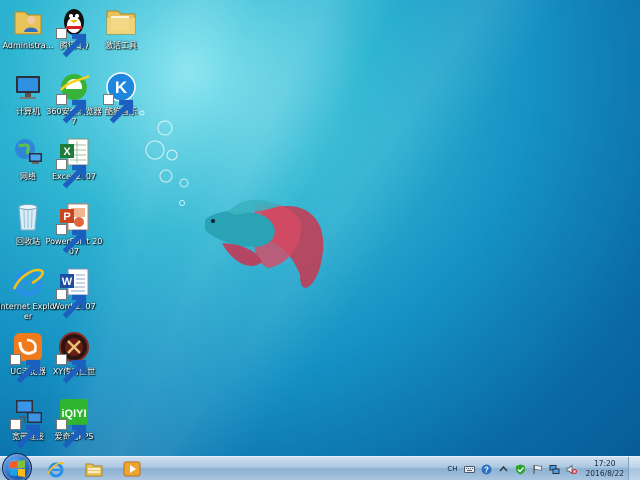 Image resolution: width=640 pixels, height=480 pixels. I want to click on 360-browser-icon, so click(73, 97).